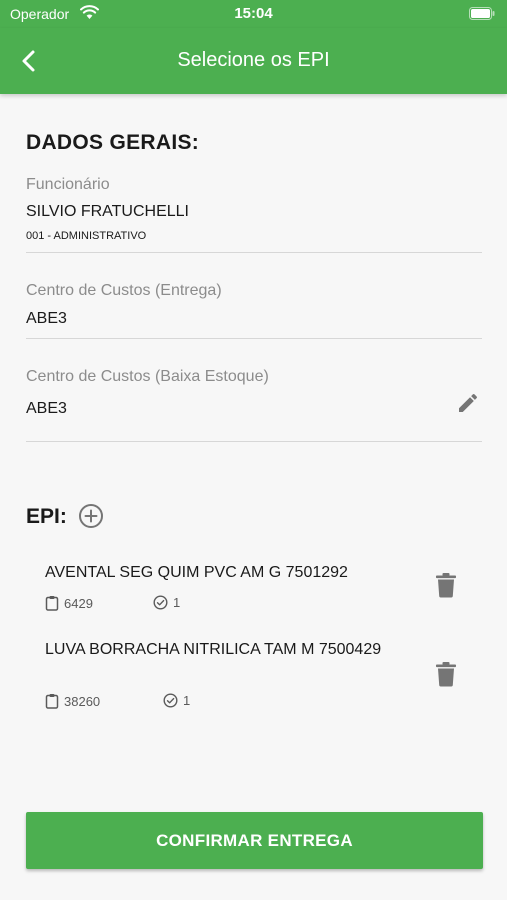  I want to click on cost-center-delivery-label: Centro de Custos (Entrega), so click(124, 290).